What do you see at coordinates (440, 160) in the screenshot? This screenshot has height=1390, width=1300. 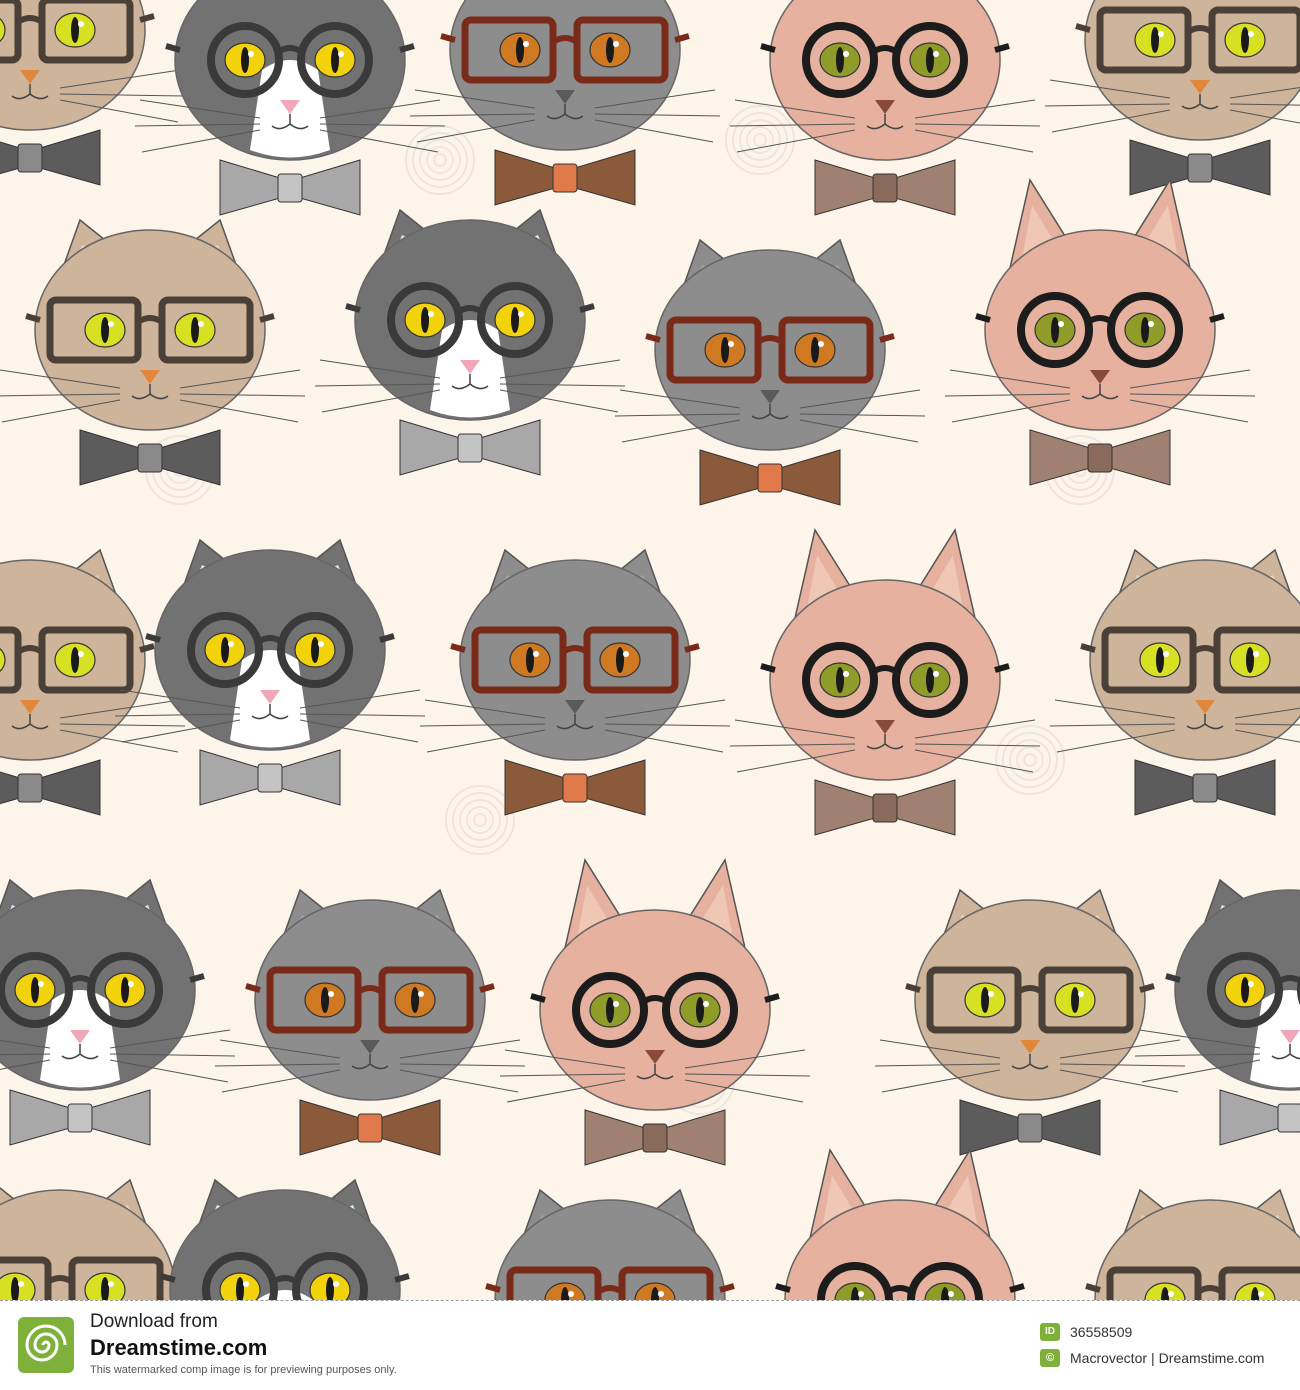 I see `watermark-swirl` at bounding box center [440, 160].